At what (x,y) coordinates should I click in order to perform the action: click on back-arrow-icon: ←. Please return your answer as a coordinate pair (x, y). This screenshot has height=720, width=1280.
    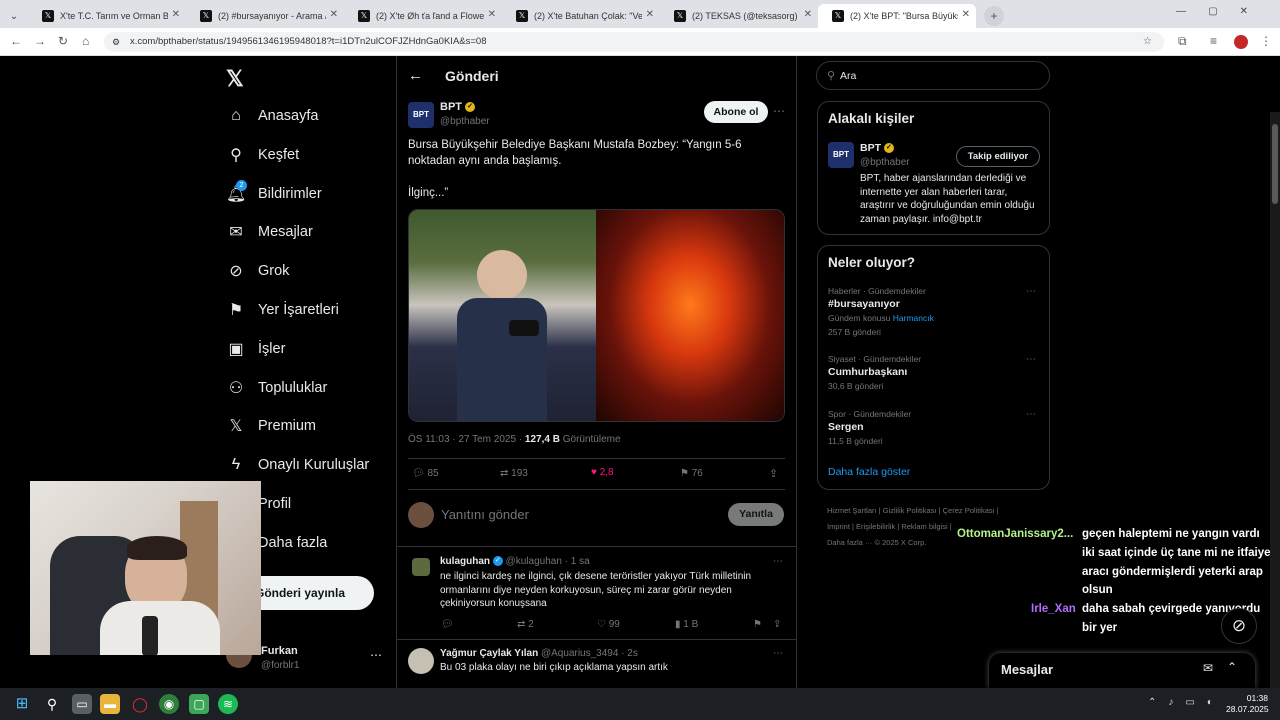
    Looking at the image, I should click on (415, 75).